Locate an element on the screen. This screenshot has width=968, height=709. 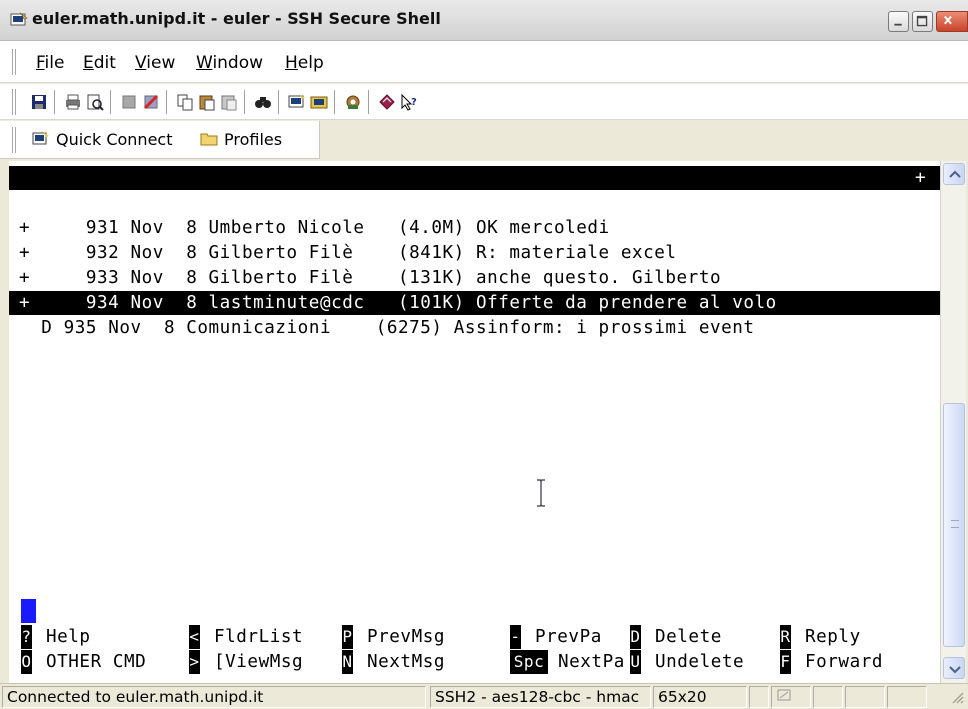
command-key: R is located at coordinates (785, 637).